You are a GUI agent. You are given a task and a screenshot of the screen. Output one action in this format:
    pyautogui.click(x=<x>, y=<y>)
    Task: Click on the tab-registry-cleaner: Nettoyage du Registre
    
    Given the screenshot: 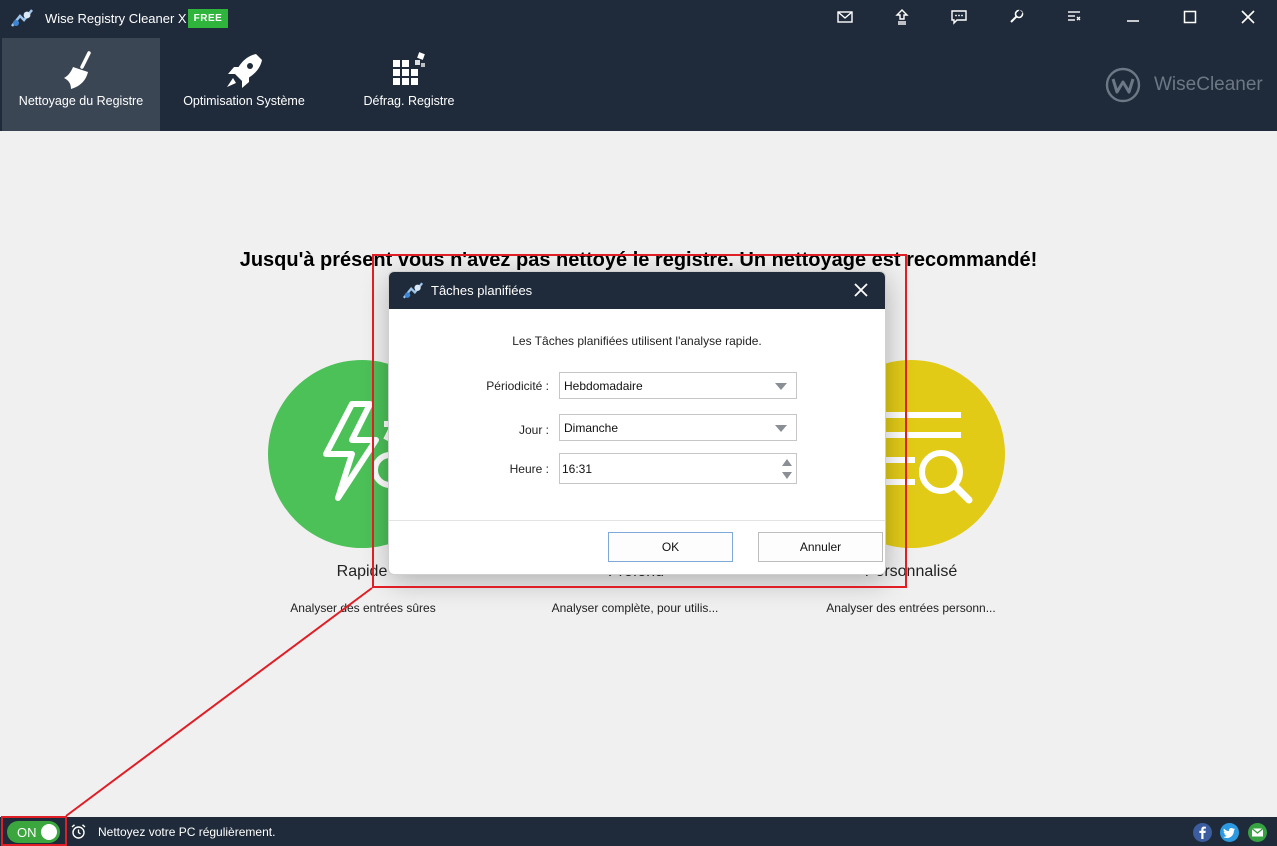 What is the action you would take?
    pyautogui.click(x=81, y=84)
    